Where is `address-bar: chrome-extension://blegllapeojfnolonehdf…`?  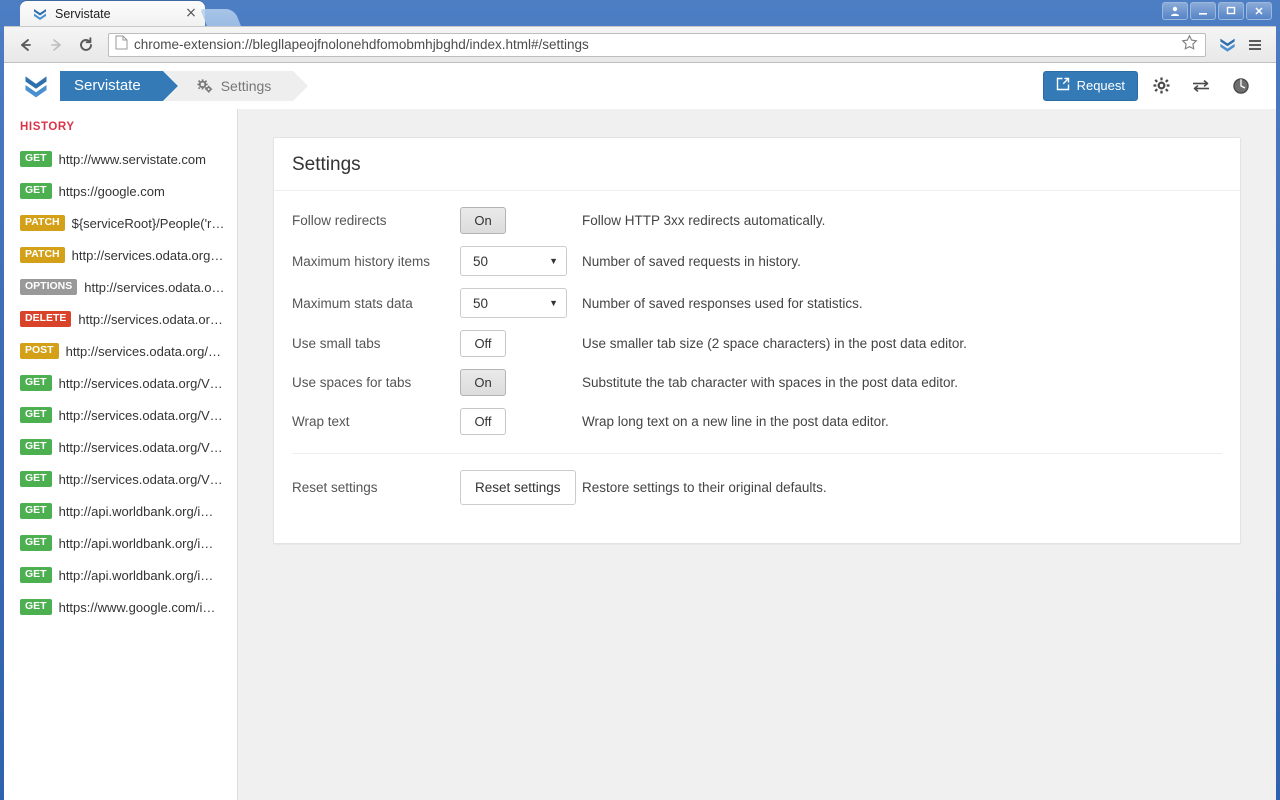 address-bar: chrome-extension://blegllapeojfnolonehdf… is located at coordinates (657, 44).